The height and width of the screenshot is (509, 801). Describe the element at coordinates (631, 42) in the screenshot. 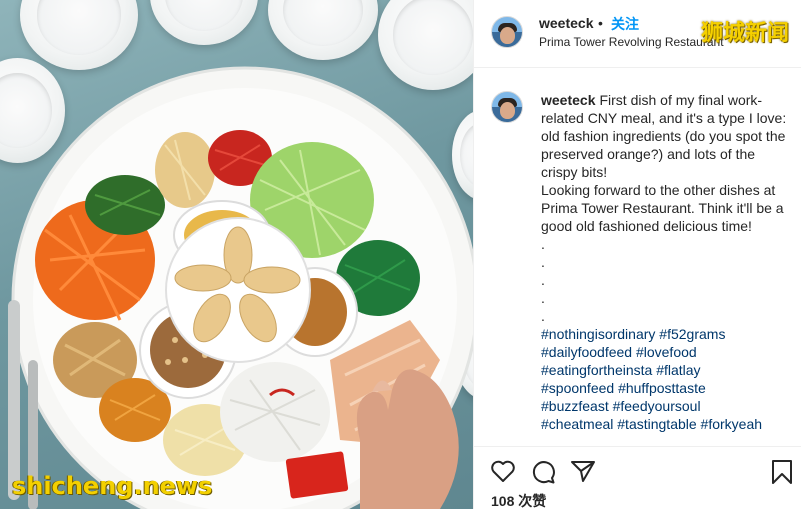

I see `location-link: Prima Tower Revolving Restaurant` at that location.